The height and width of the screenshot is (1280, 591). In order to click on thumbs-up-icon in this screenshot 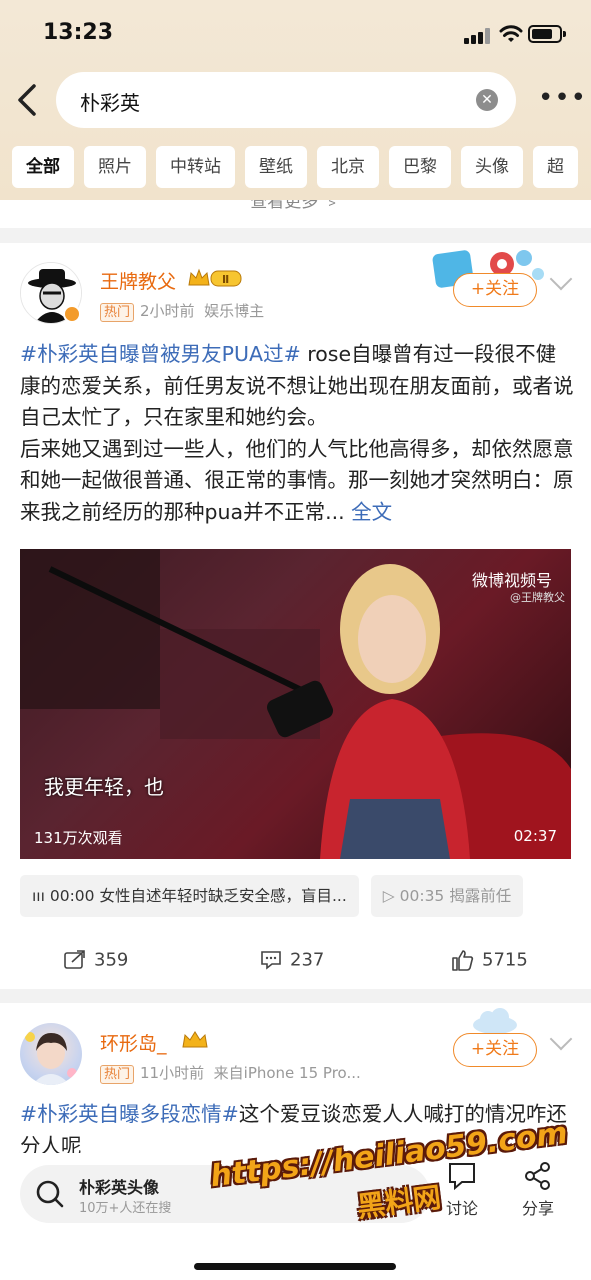, I will do `click(463, 960)`.